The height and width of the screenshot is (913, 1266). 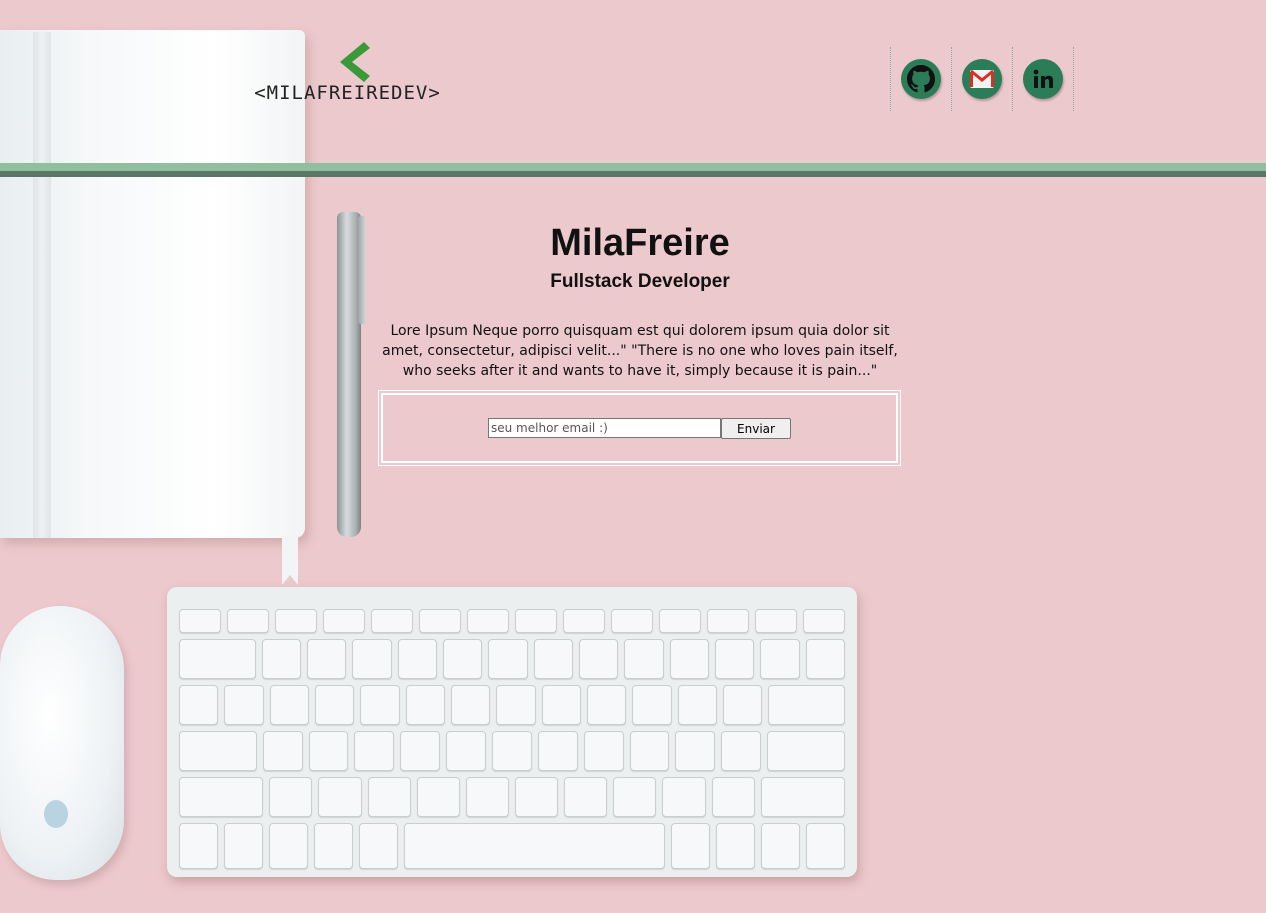 What do you see at coordinates (640, 281) in the screenshot?
I see `page-subtitle: Fullstack Developer` at bounding box center [640, 281].